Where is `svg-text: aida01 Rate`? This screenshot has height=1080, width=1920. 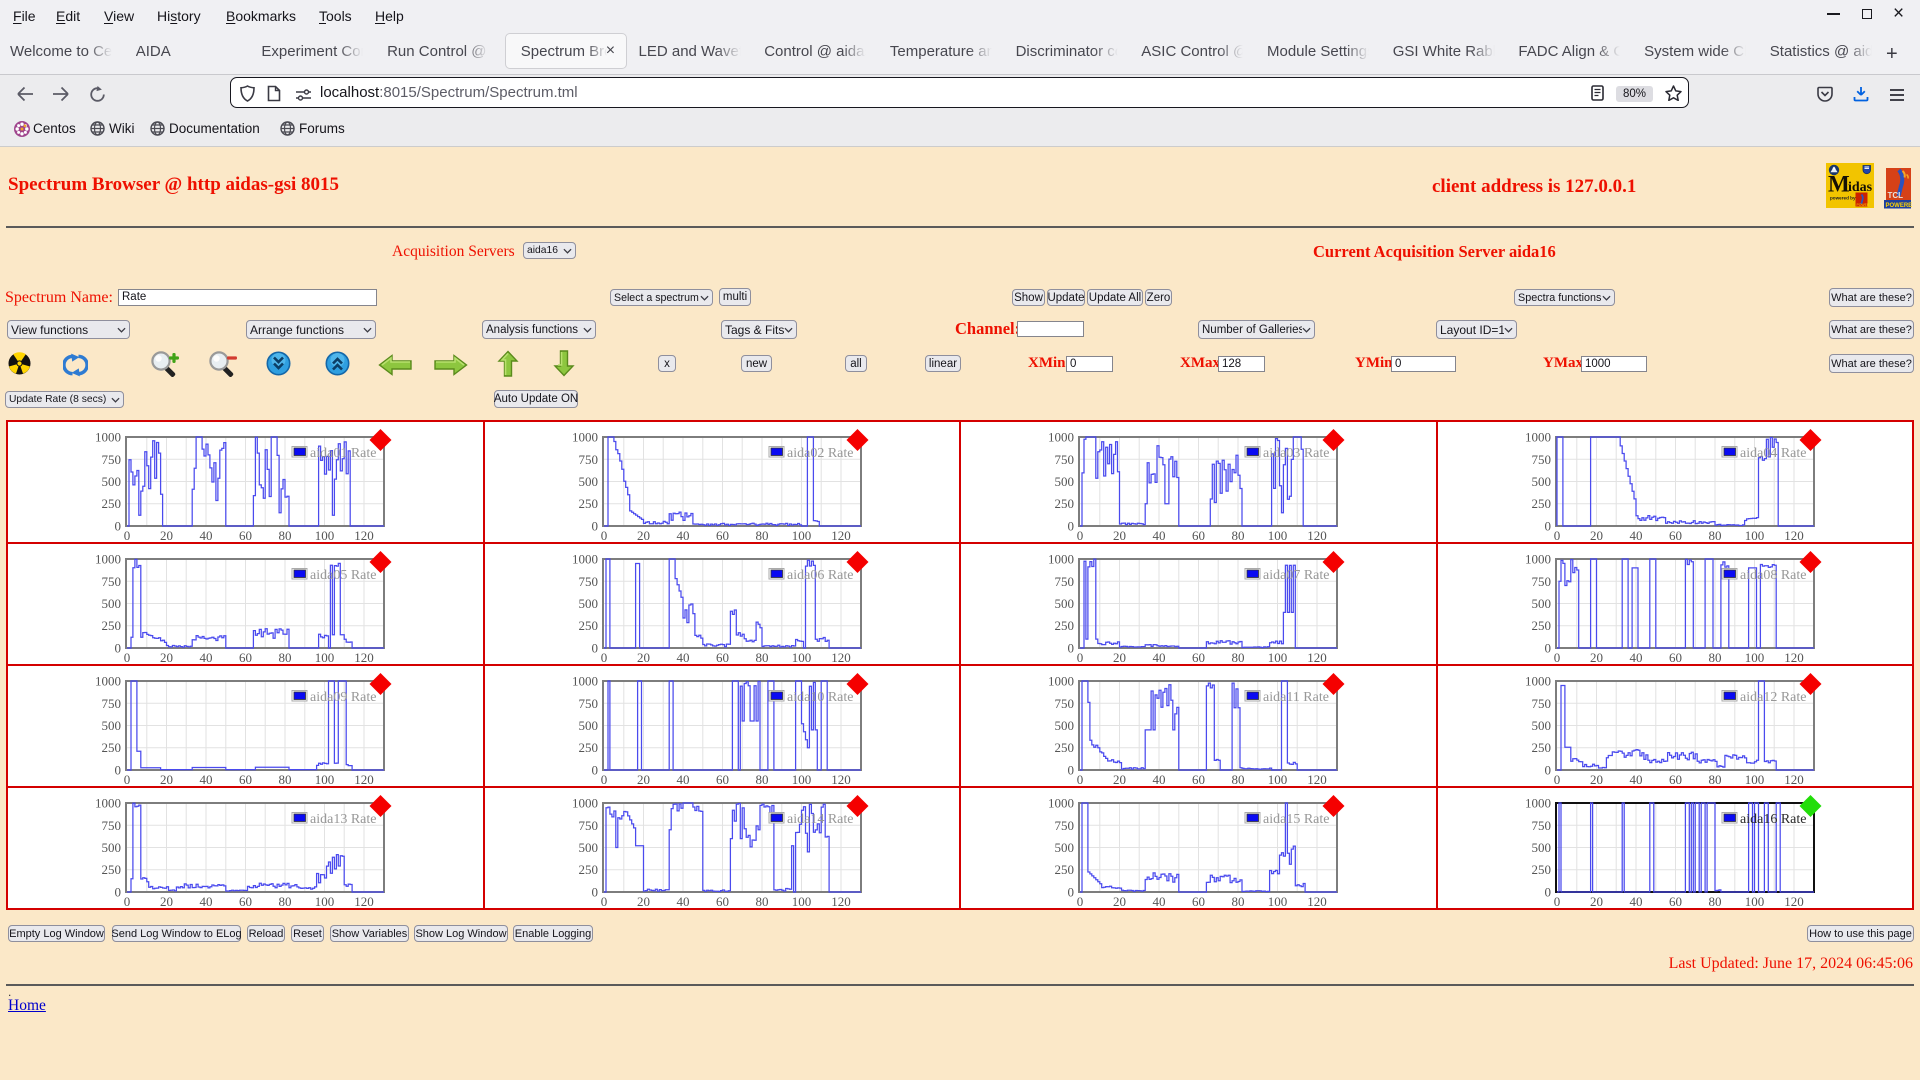
svg-text: aida01 Rate is located at coordinates (343, 453).